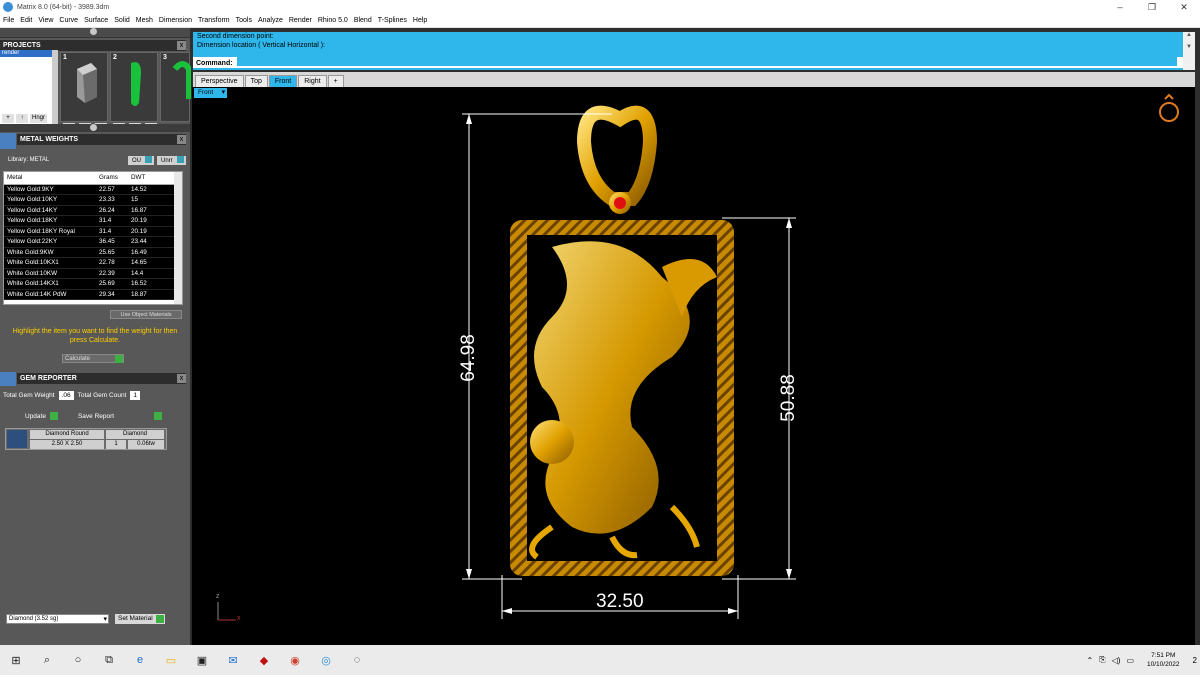 This screenshot has width=1200, height=675. Describe the element at coordinates (1102, 660) in the screenshot. I see `network-icon: ⎘` at that location.